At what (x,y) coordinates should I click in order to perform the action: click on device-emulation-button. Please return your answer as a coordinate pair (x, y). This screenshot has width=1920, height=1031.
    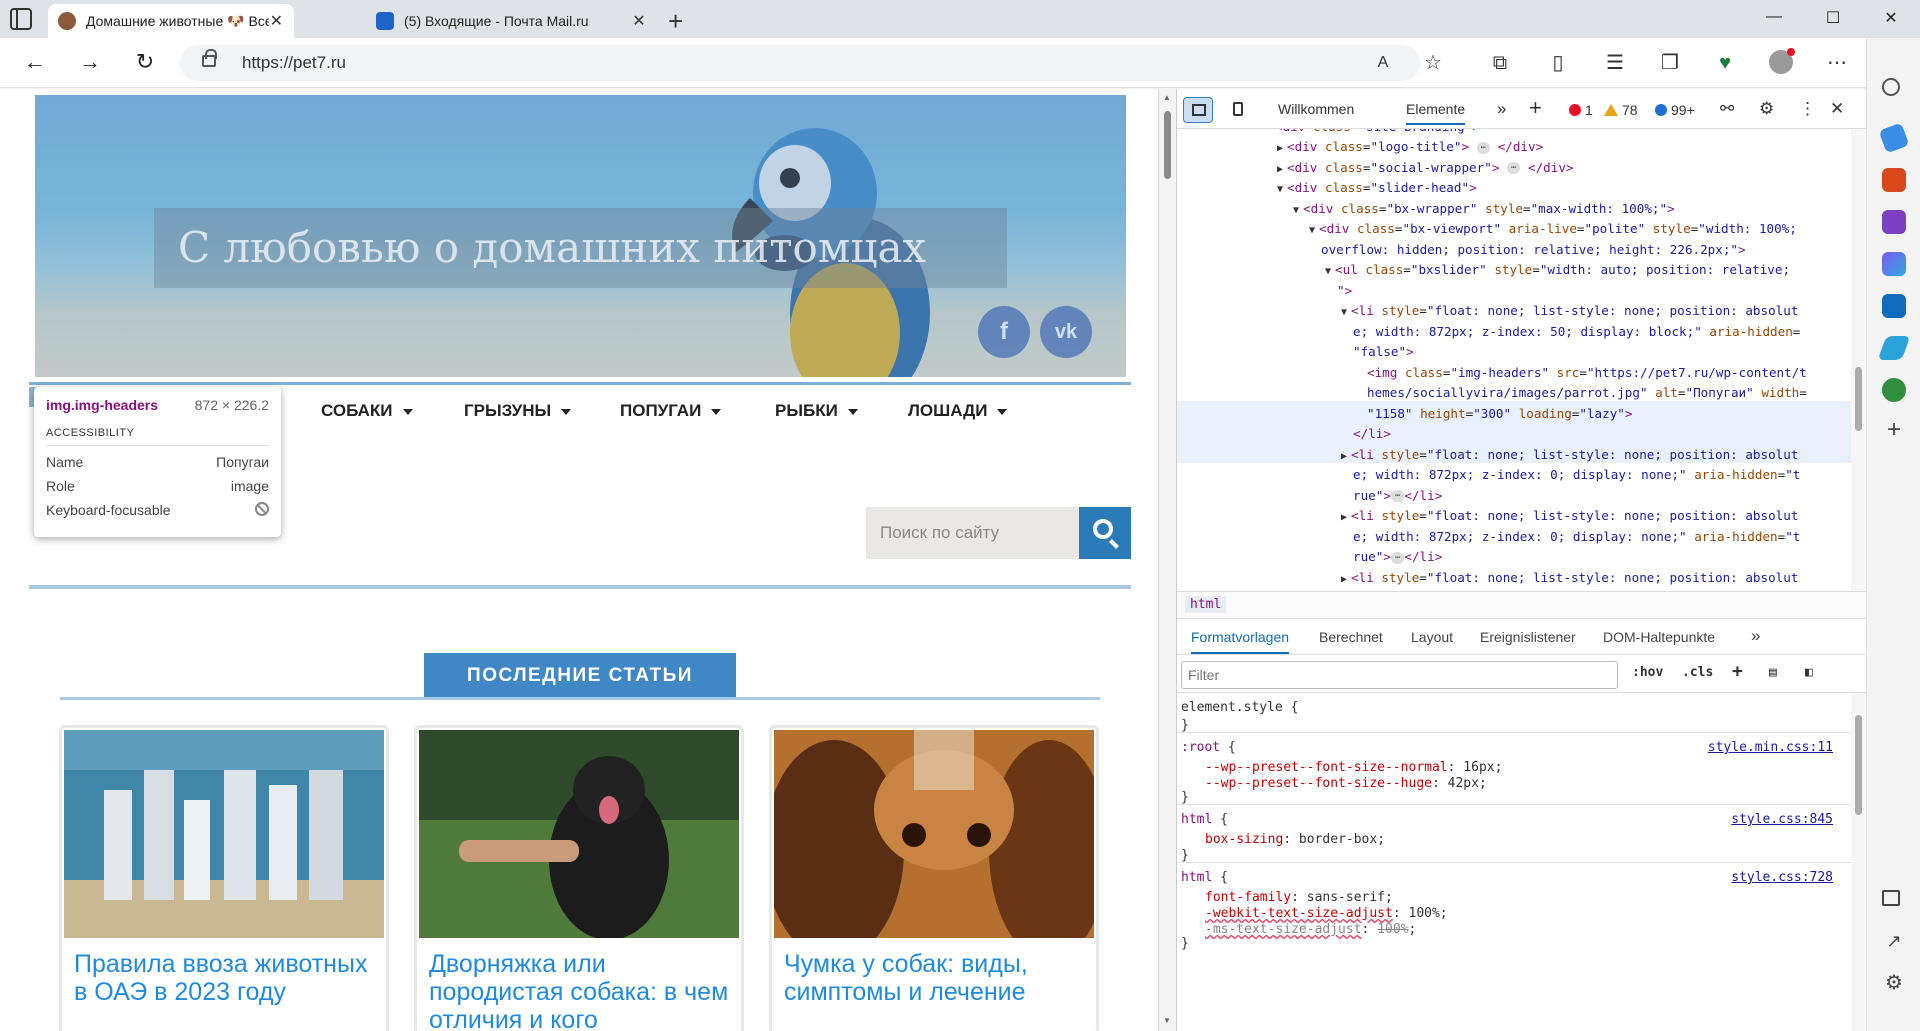
    Looking at the image, I should click on (1238, 110).